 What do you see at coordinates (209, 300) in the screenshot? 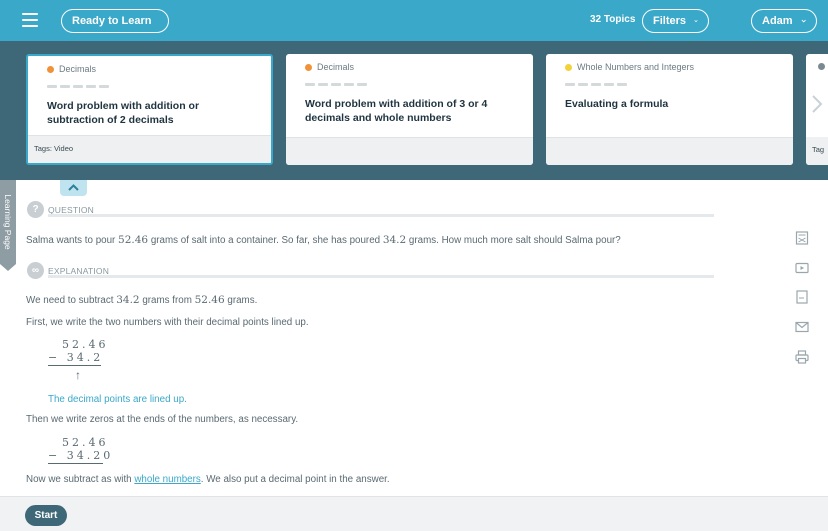
I see `explanation-number: 52.46` at bounding box center [209, 300].